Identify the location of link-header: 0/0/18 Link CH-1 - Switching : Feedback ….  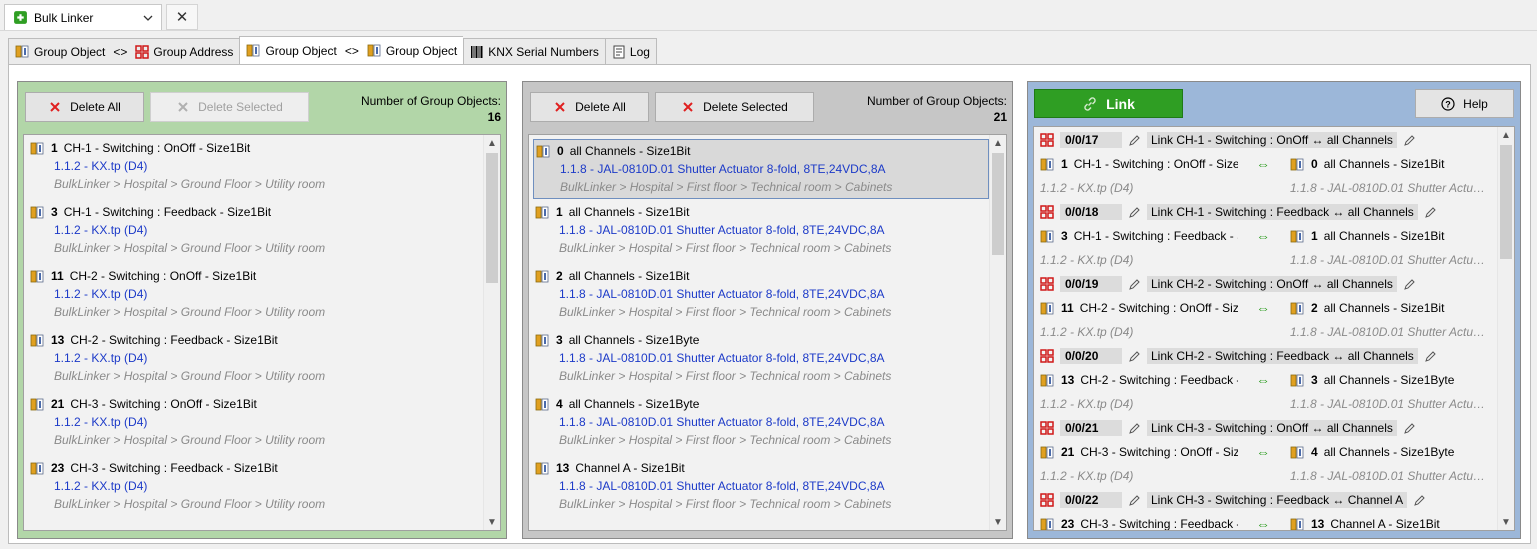
(1265, 212).